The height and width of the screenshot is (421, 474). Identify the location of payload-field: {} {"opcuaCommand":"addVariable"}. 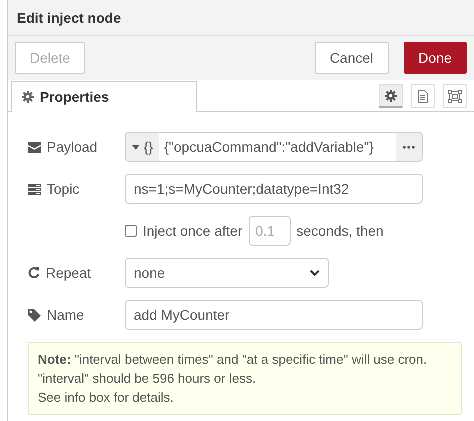
(274, 147).